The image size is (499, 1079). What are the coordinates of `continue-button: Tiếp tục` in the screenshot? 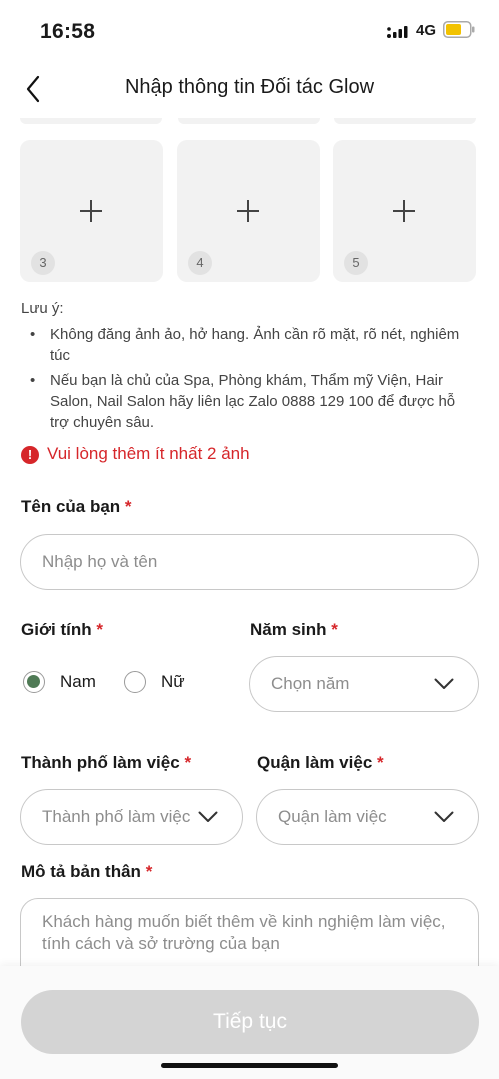 It's located at (250, 1022).